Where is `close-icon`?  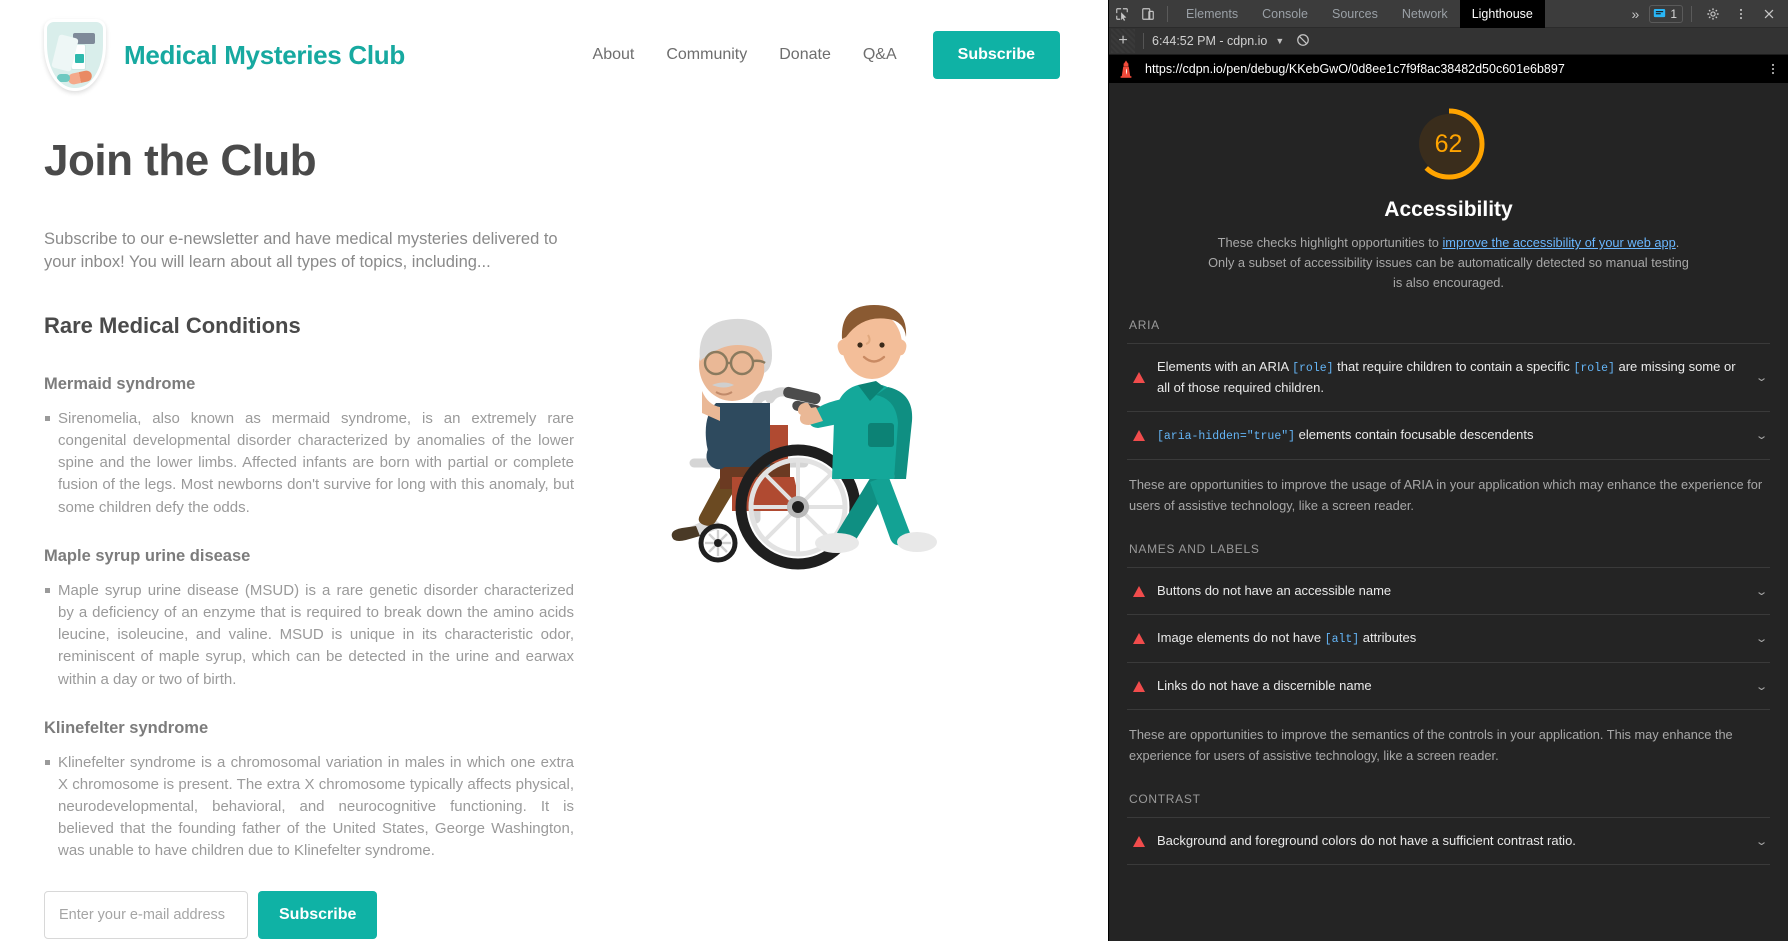 close-icon is located at coordinates (1769, 14).